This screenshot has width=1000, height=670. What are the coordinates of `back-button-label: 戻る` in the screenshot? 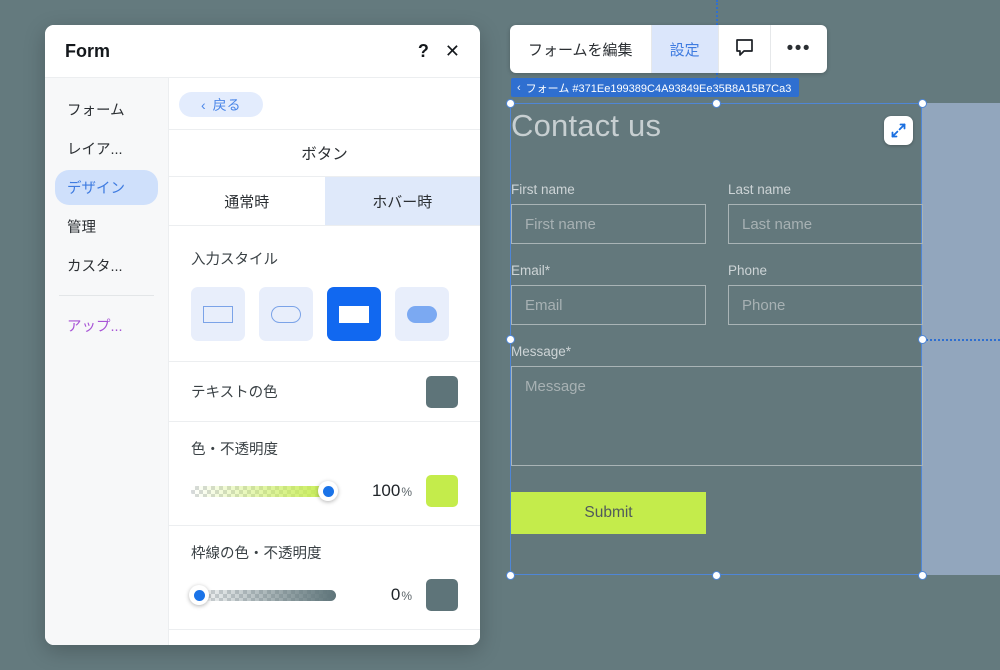 It's located at (226, 104).